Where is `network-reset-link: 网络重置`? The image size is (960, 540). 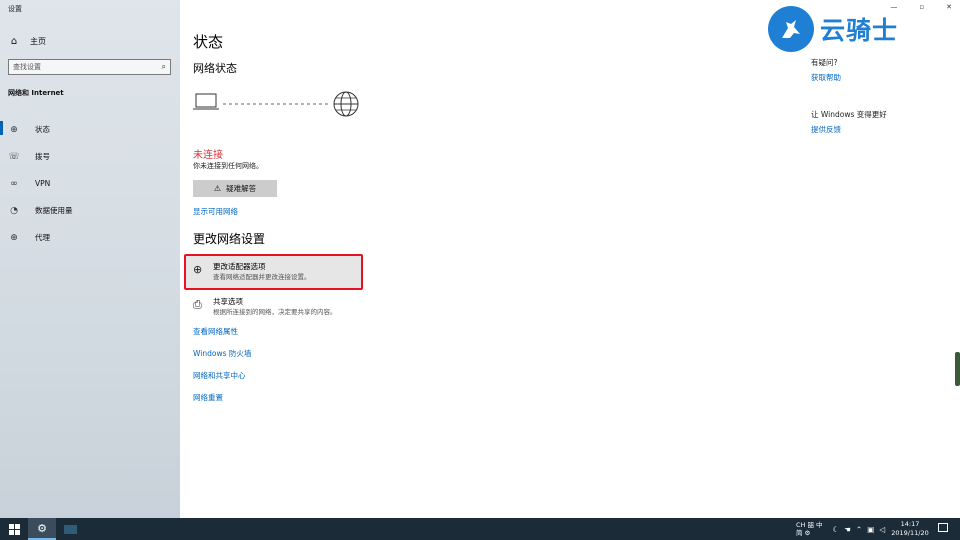 network-reset-link: 网络重置 is located at coordinates (208, 397).